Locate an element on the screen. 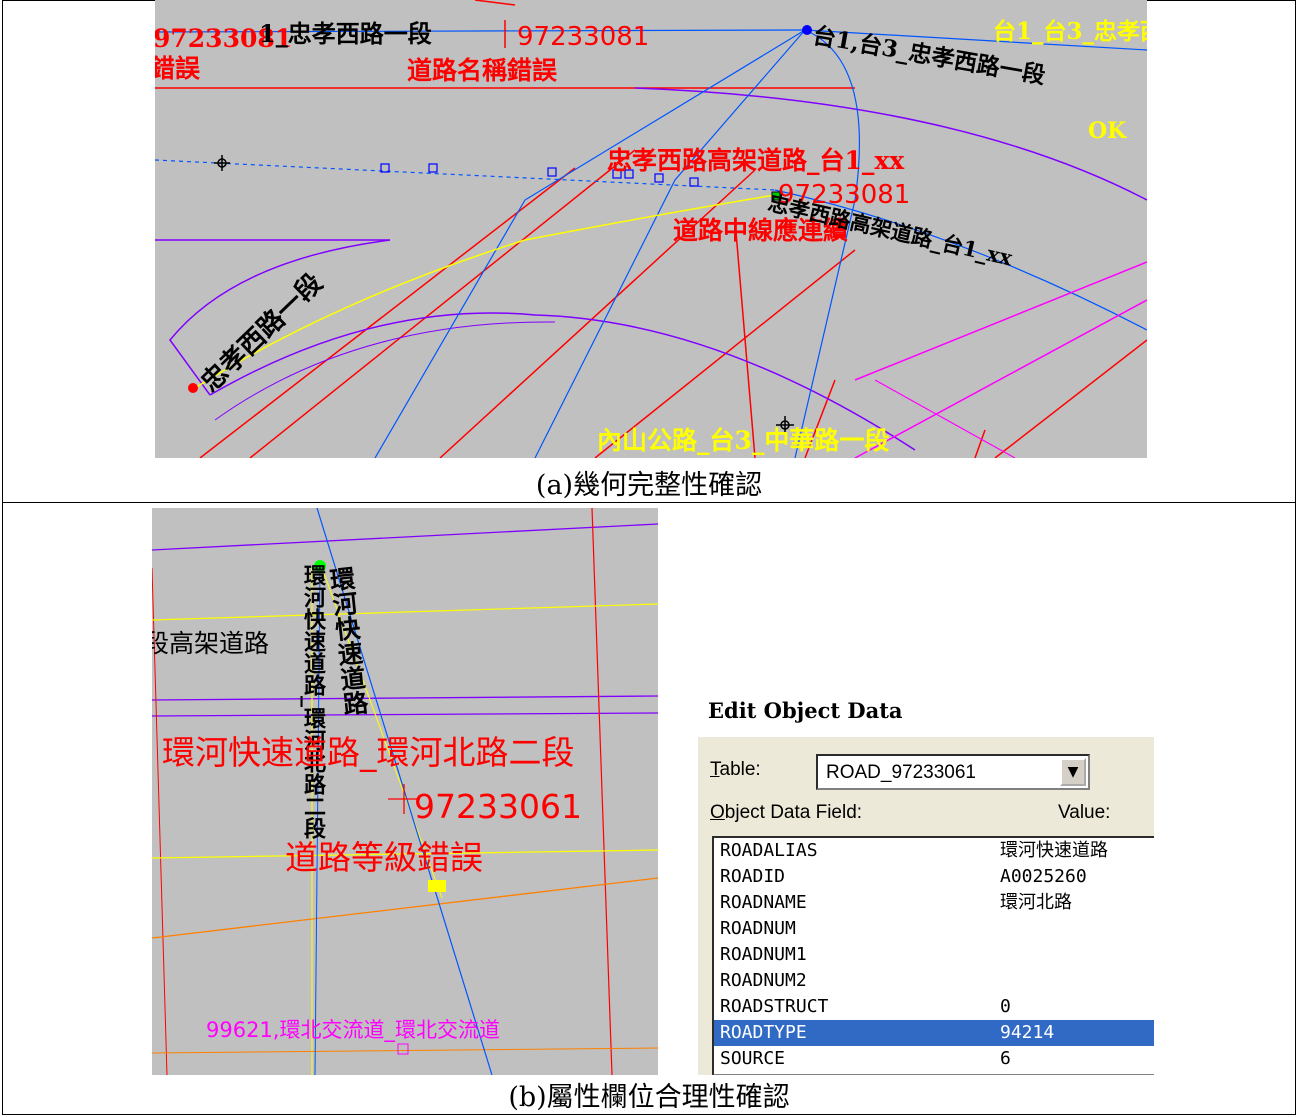 This screenshot has width=1298, height=1117. map-label-red-code: 97233061 is located at coordinates (498, 806).